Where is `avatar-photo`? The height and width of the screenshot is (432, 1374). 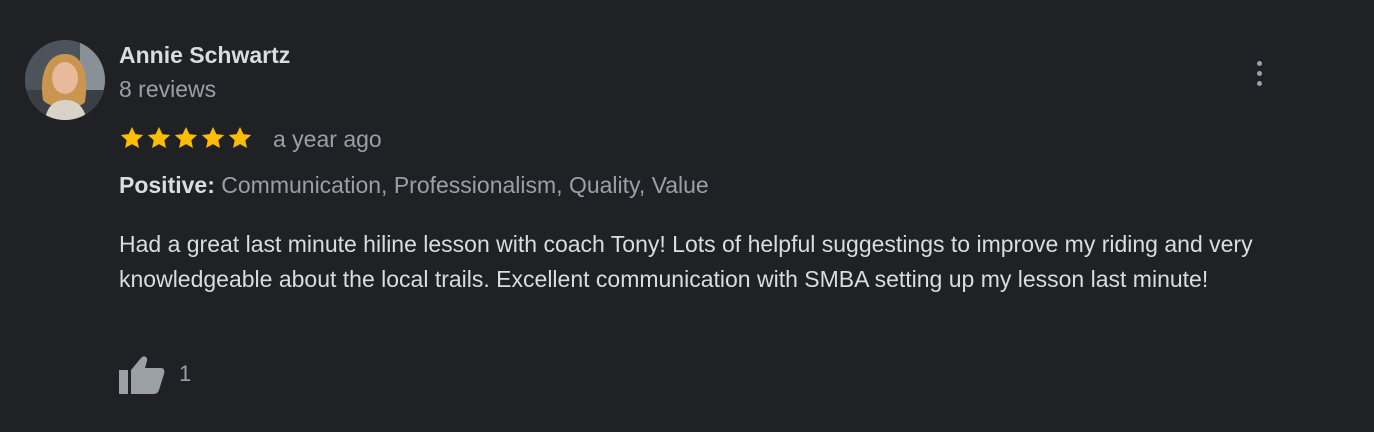 avatar-photo is located at coordinates (65, 80).